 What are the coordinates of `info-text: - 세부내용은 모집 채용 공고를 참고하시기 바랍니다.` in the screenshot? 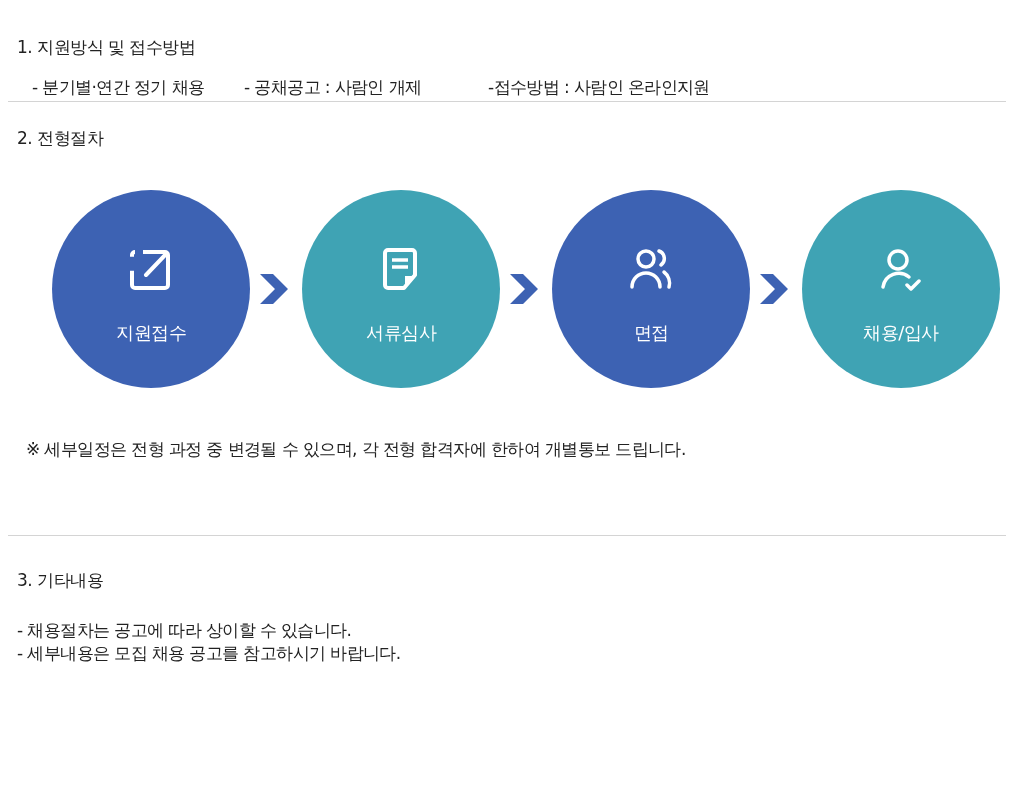 It's located at (209, 653).